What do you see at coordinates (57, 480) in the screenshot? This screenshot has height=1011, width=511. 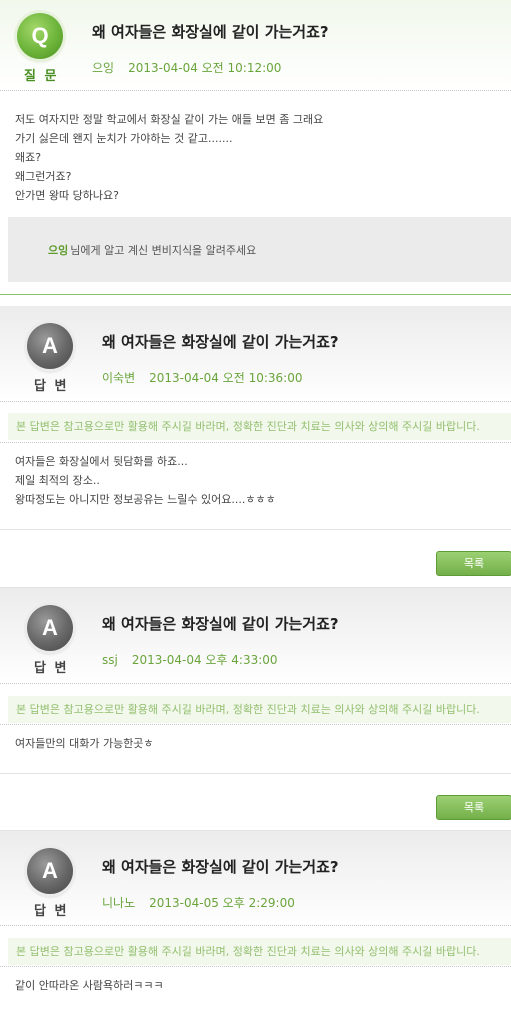 I see `body-line: 제일 최적의 장소..` at bounding box center [57, 480].